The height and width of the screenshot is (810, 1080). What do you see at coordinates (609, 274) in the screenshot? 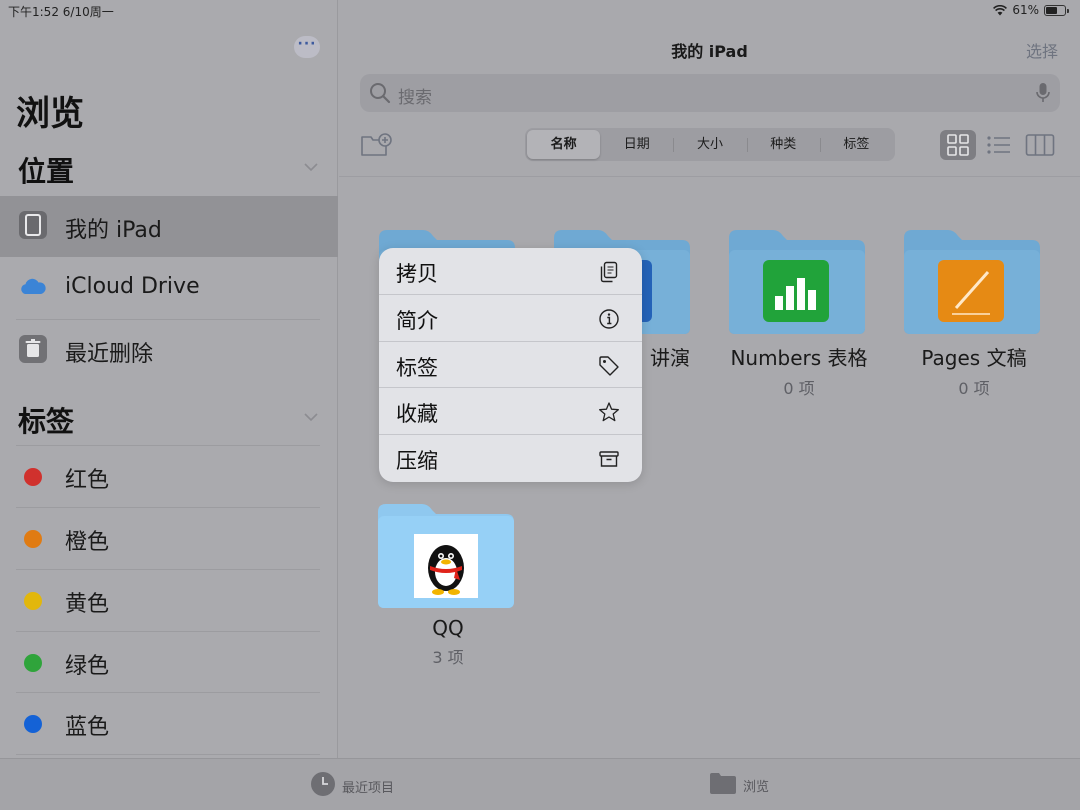
I see `copy-icon` at bounding box center [609, 274].